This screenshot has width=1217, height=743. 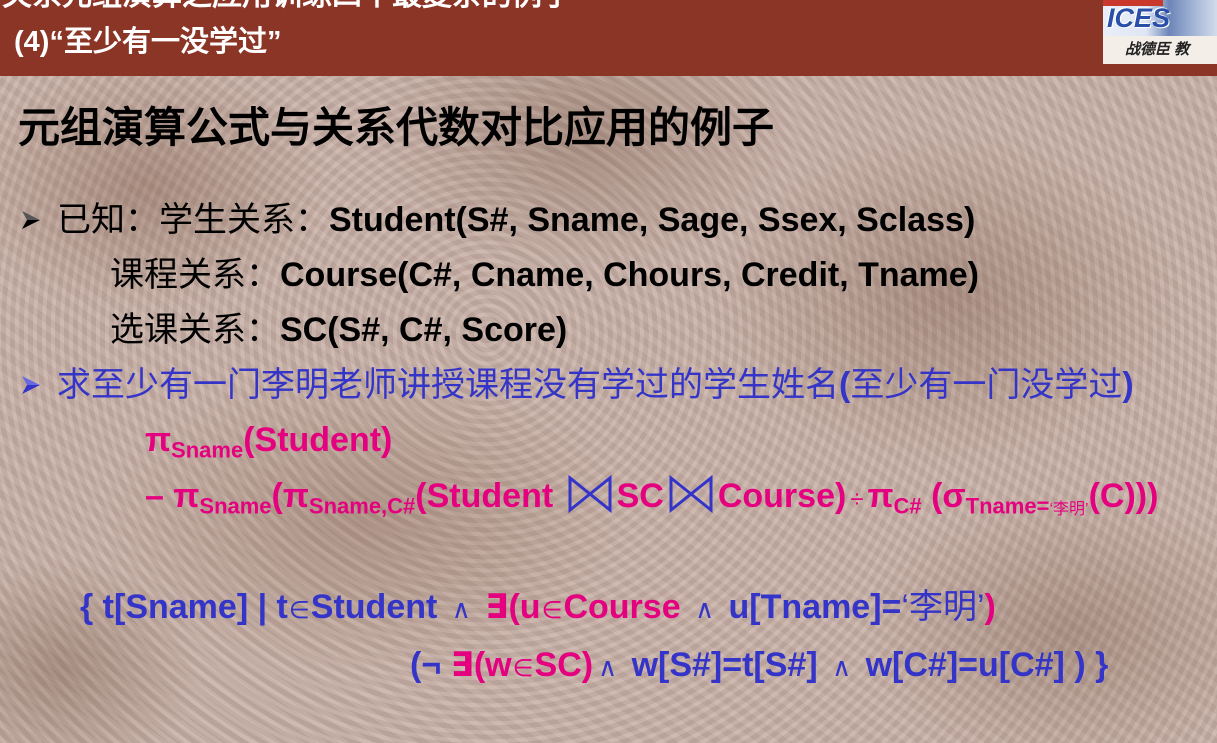 I want to click on relation-label: 学生关系：, so click(x=244, y=220).